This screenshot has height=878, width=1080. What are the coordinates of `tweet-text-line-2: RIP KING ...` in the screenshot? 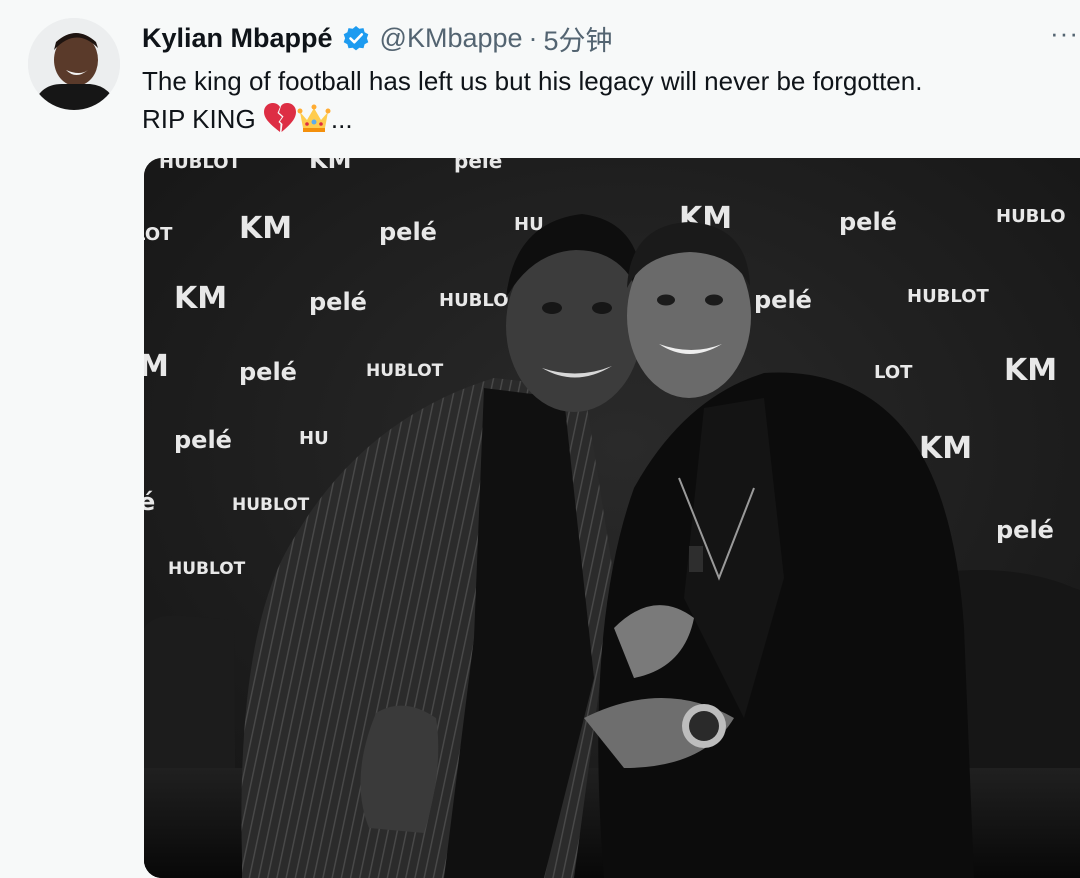 It's located at (532, 119).